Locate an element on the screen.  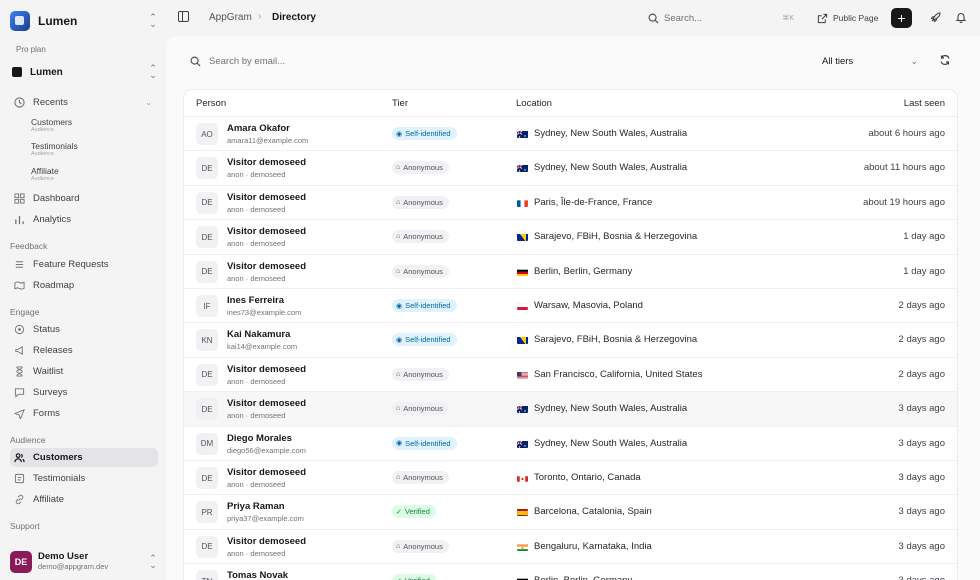
sidebar-item-releases: Releases is located at coordinates (84, 350).